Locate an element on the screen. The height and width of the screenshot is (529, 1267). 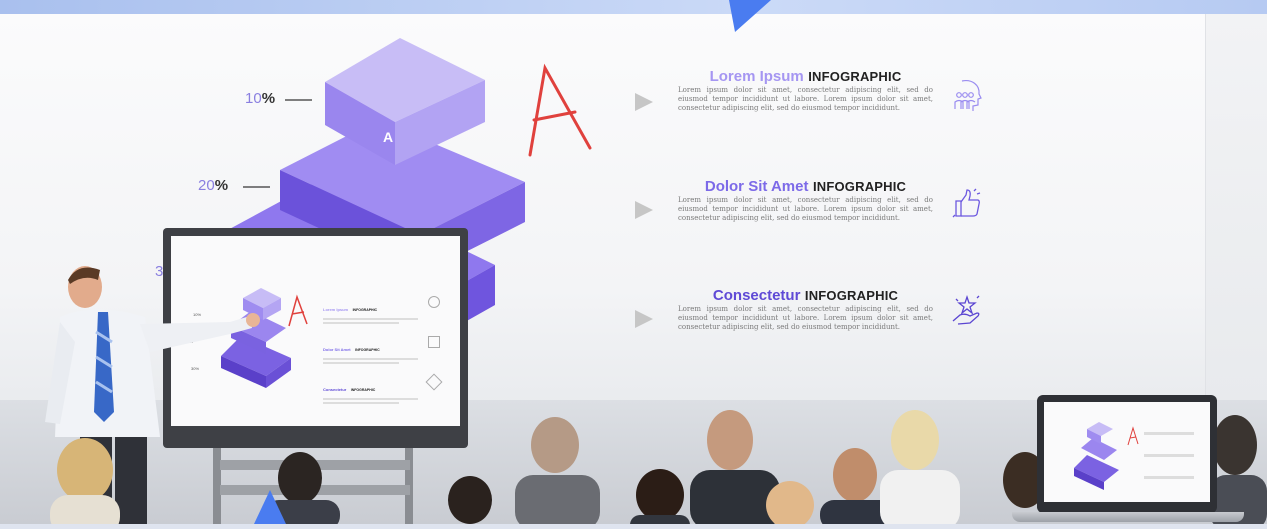
mini-team-head-icon is located at coordinates (434, 302).